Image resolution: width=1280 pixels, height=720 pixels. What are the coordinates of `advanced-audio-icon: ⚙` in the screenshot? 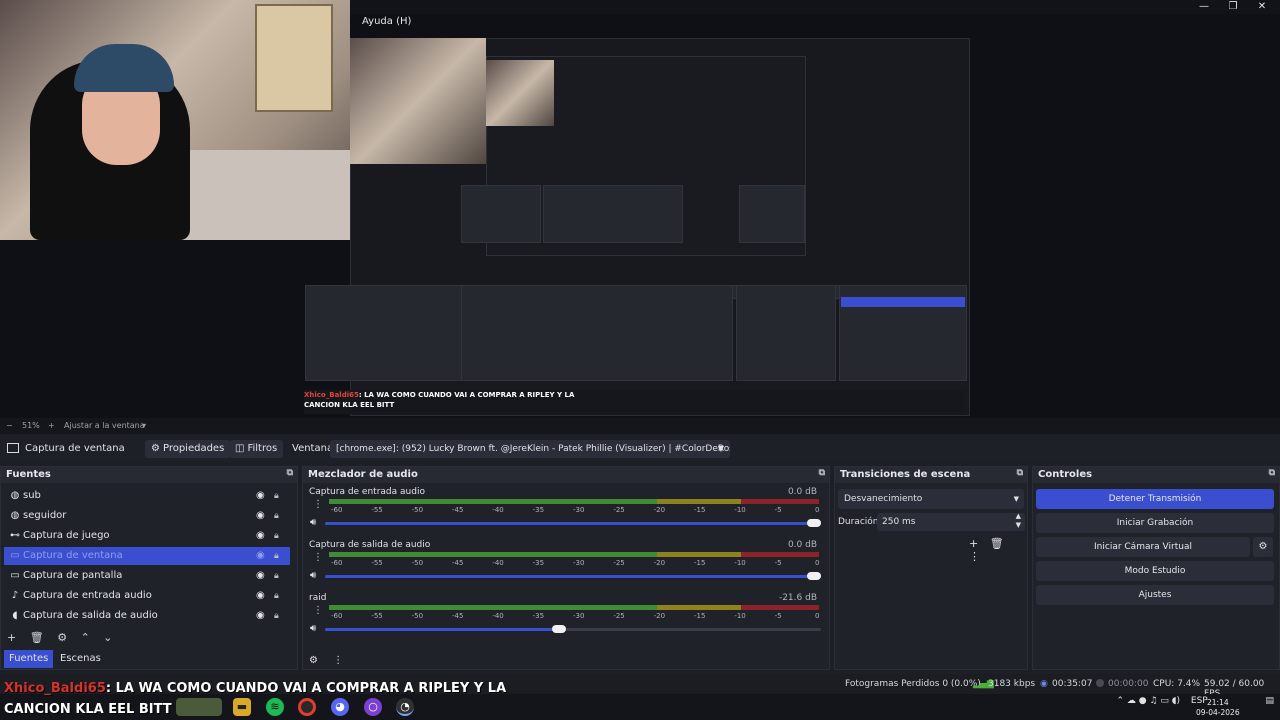 It's located at (313, 660).